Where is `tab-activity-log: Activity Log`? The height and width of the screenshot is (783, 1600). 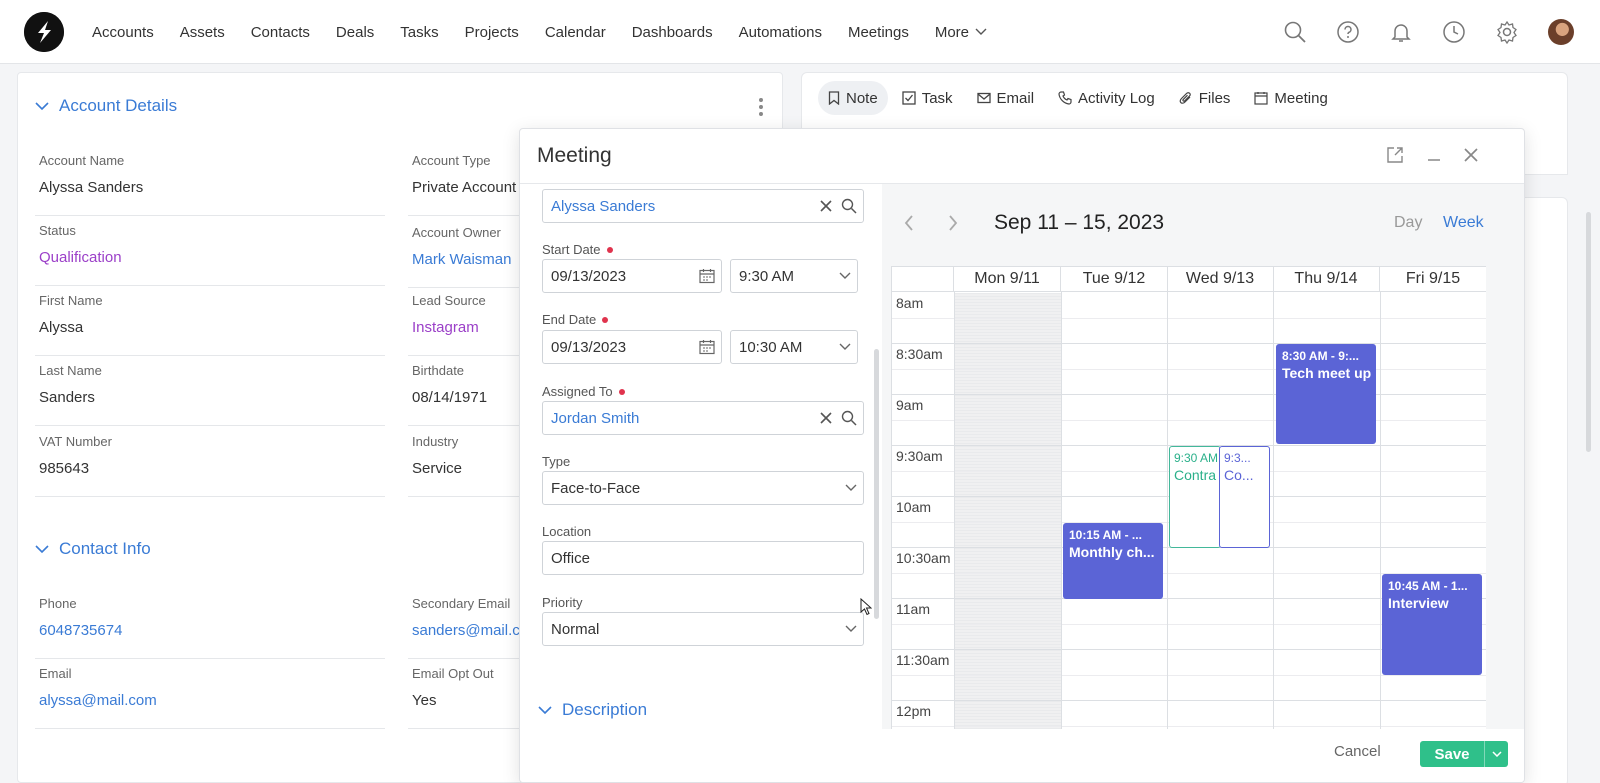
tab-activity-log: Activity Log is located at coordinates (1106, 98).